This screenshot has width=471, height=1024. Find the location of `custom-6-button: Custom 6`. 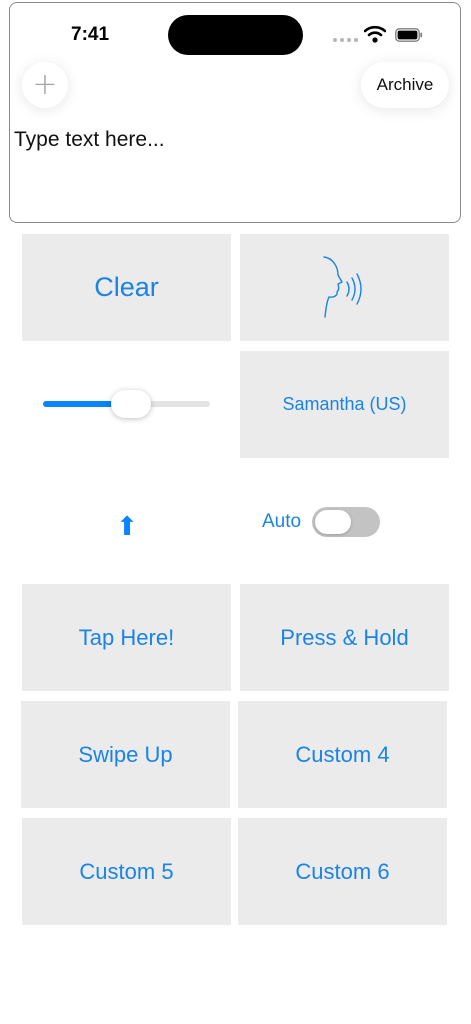

custom-6-button: Custom 6 is located at coordinates (342, 871).